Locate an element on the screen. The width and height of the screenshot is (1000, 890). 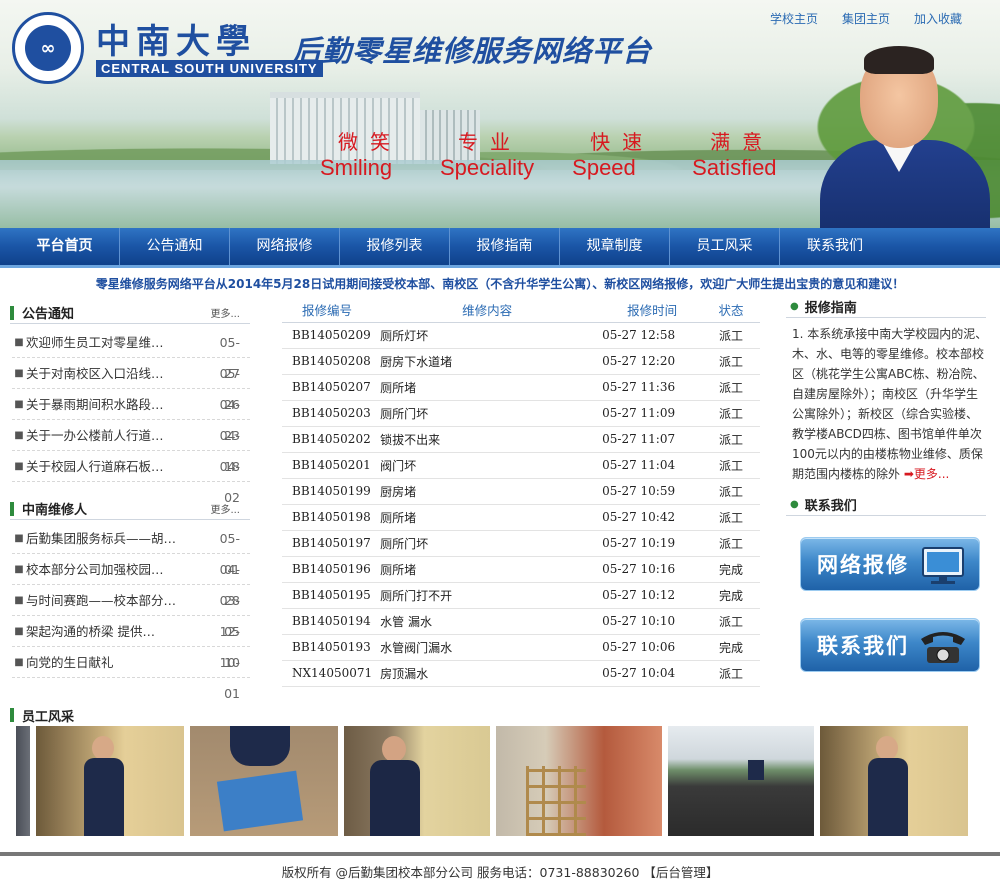
staff-gallery is located at coordinates (495, 781).